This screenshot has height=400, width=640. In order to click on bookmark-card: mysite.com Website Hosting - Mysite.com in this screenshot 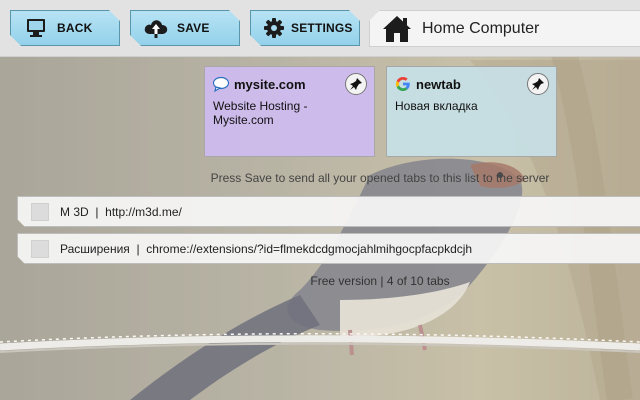, I will do `click(289, 111)`.